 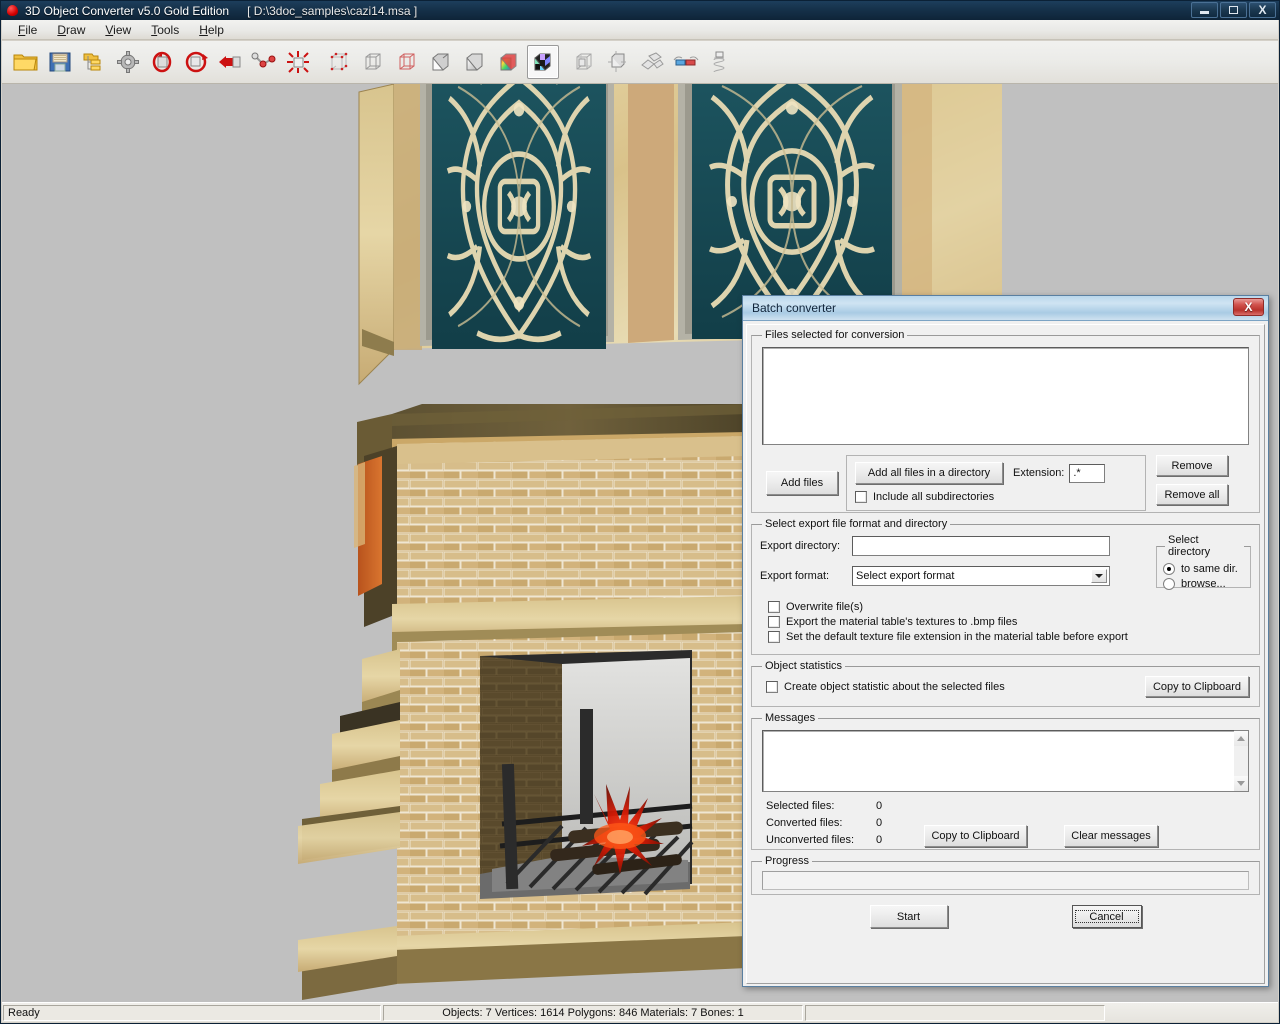 I want to click on app-title: 3D Object Converter v5.0 Gold Edition, so click(x=127, y=10).